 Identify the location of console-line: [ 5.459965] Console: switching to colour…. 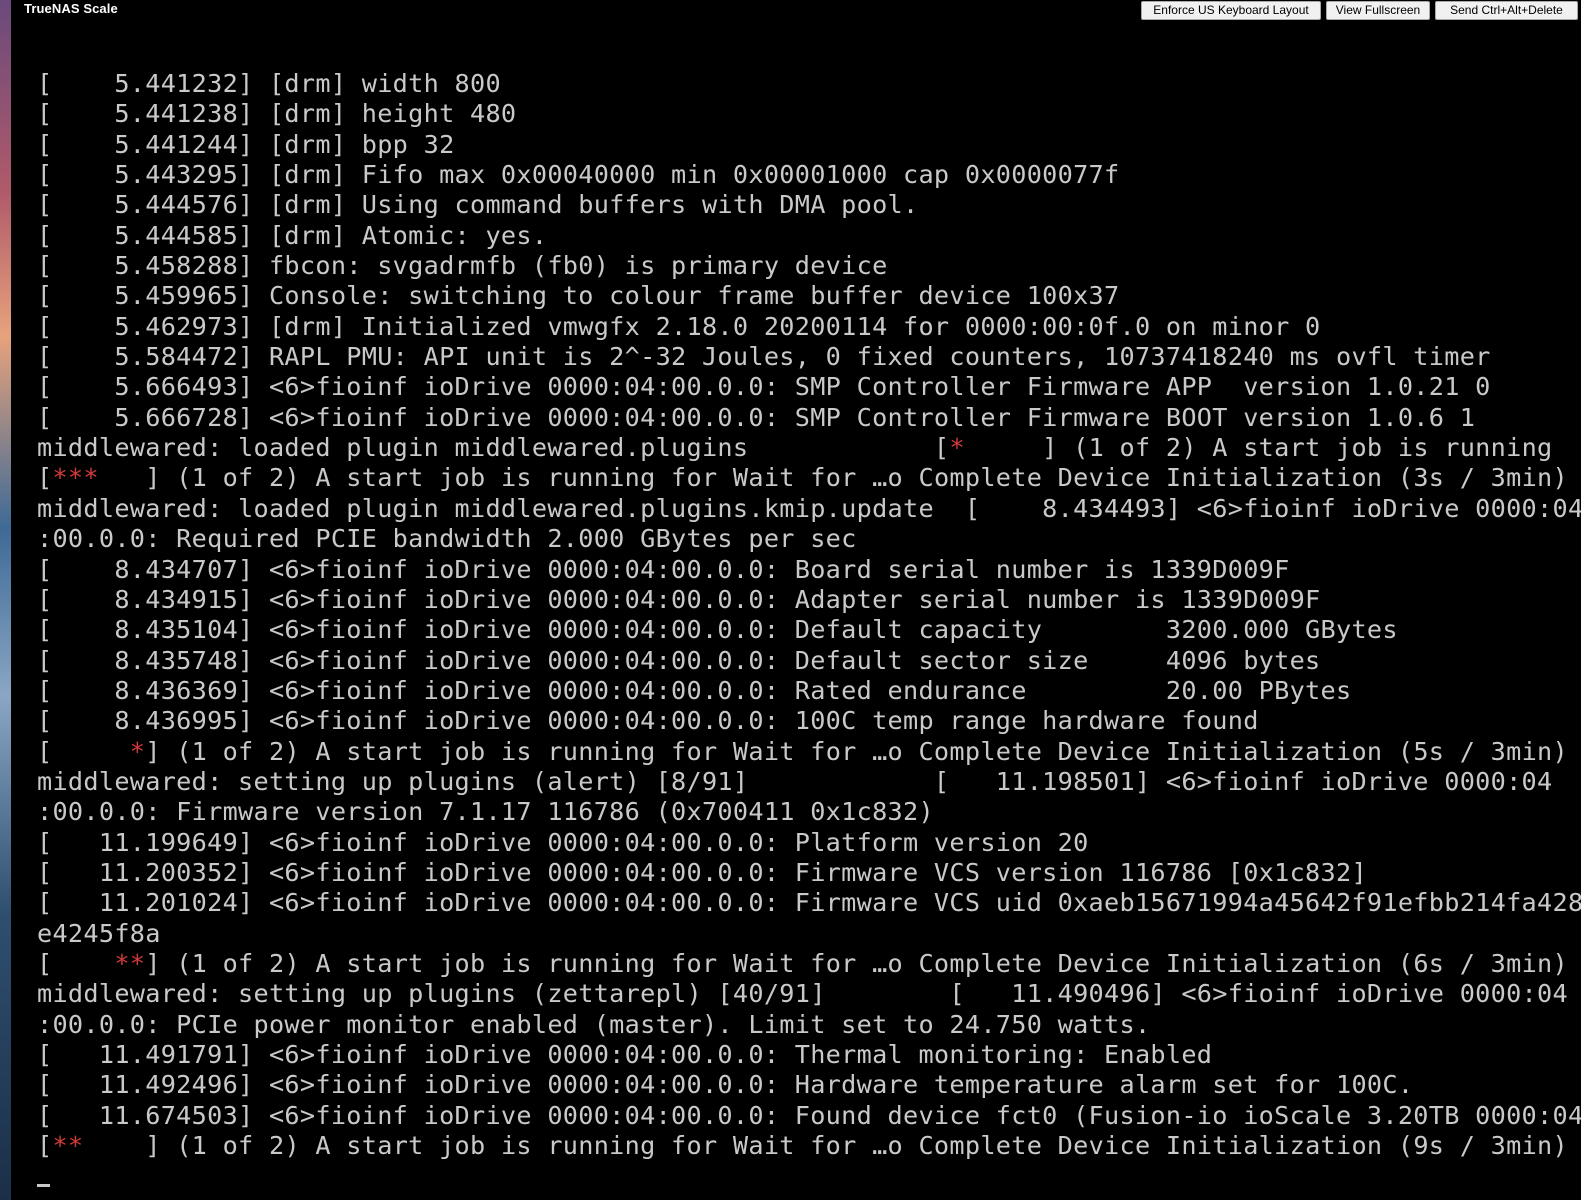
(809, 296).